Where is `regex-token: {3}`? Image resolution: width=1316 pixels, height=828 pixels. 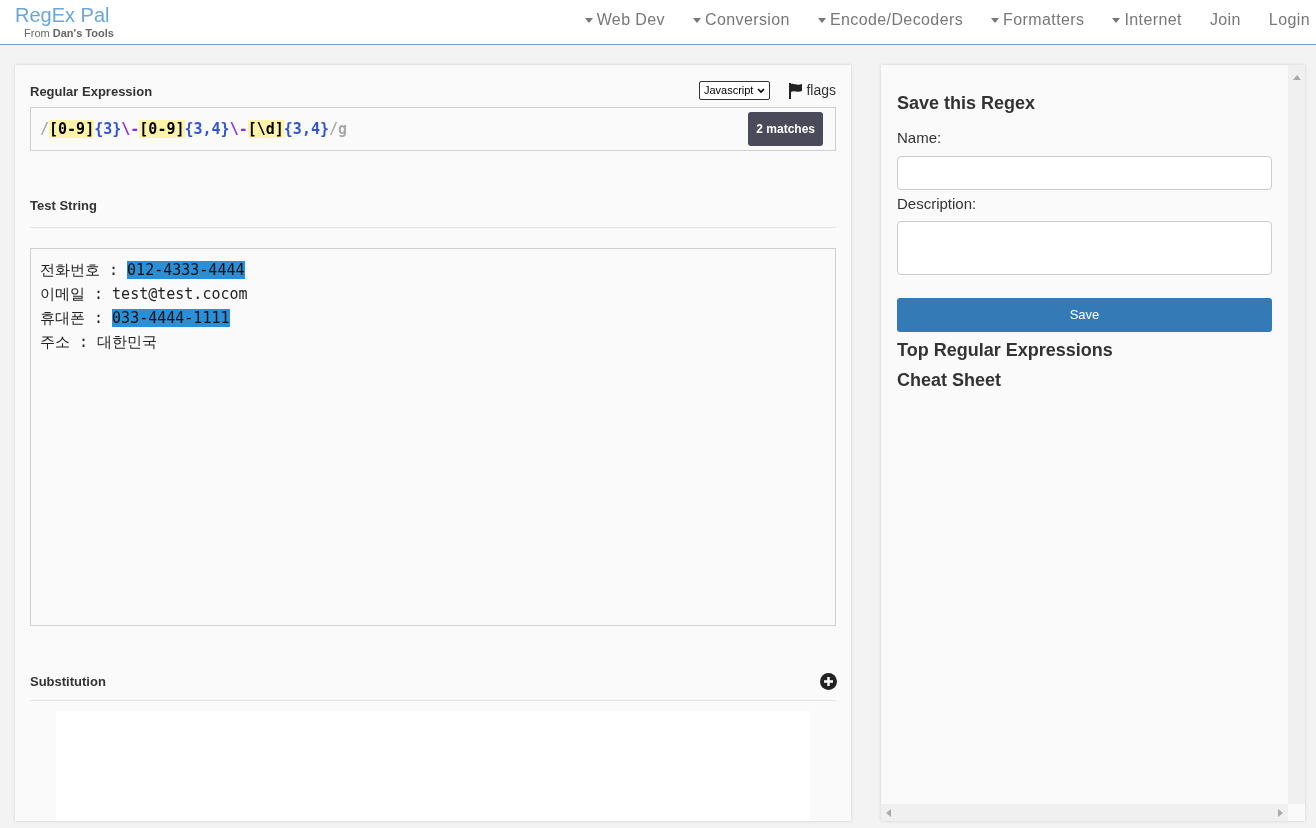
regex-token: {3} is located at coordinates (108, 128).